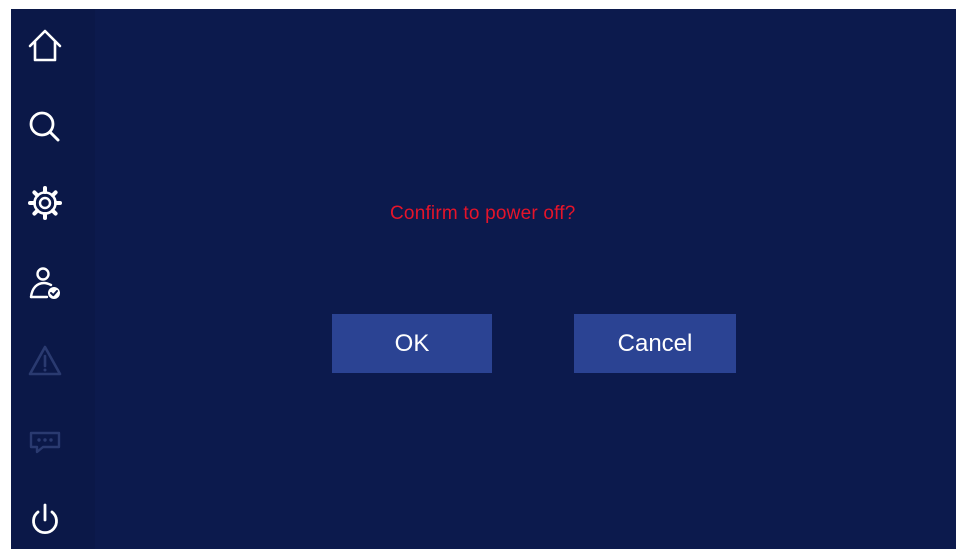  I want to click on sidebar-nav, so click(53, 279).